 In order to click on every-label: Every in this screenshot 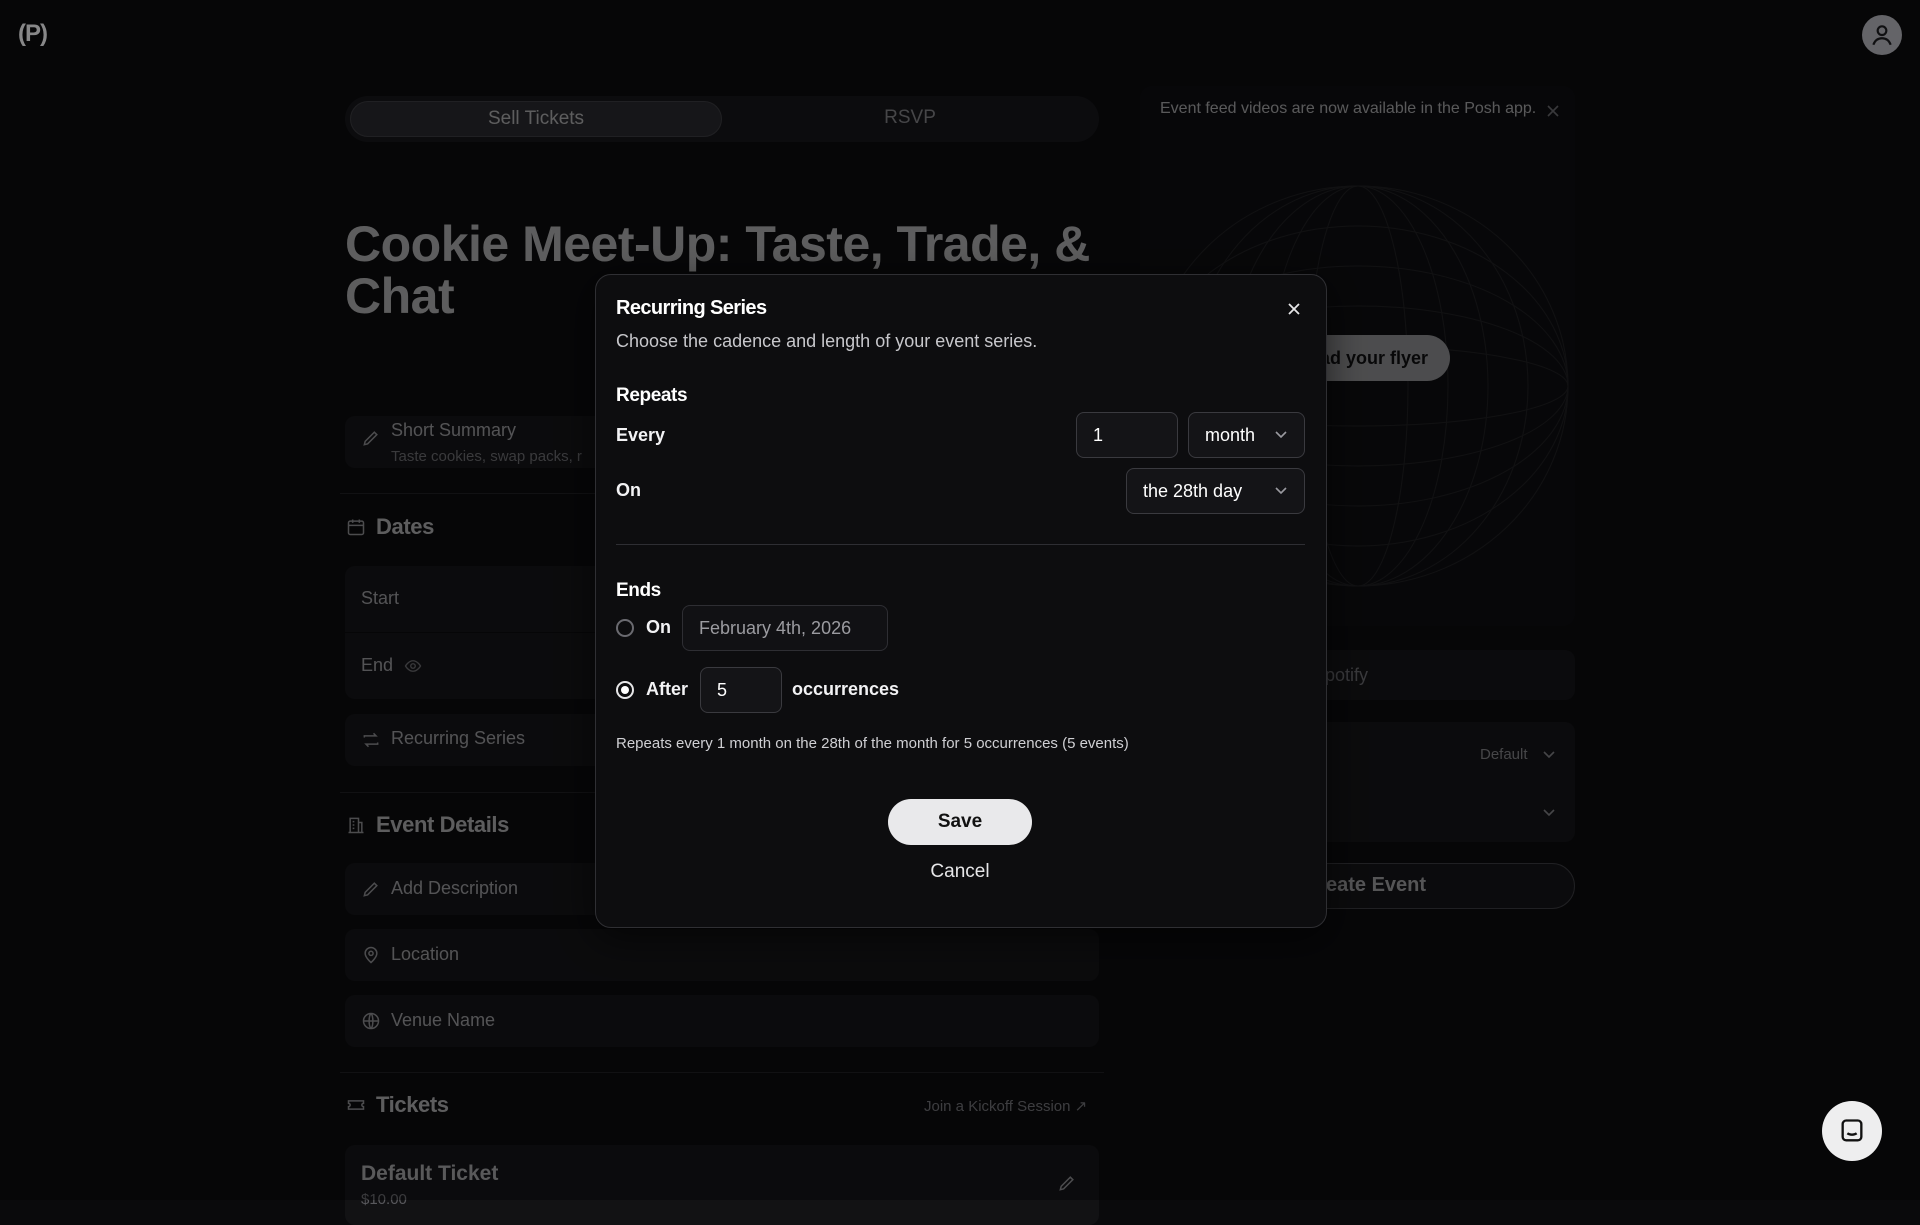, I will do `click(641, 435)`.